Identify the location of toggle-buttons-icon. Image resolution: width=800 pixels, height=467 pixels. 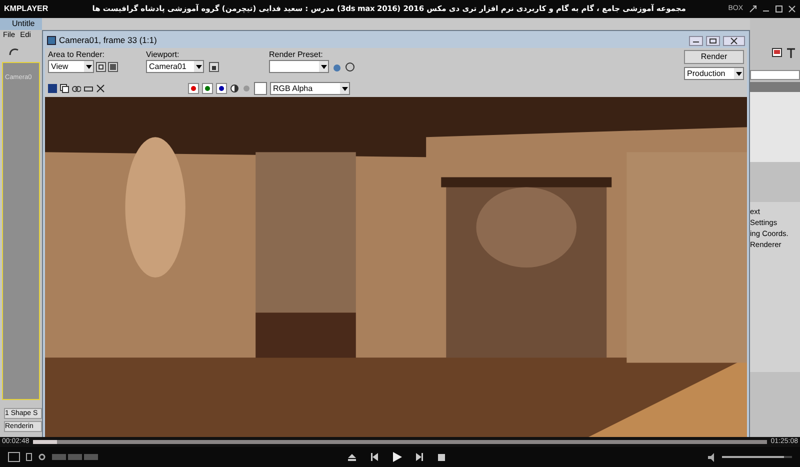
(76, 457).